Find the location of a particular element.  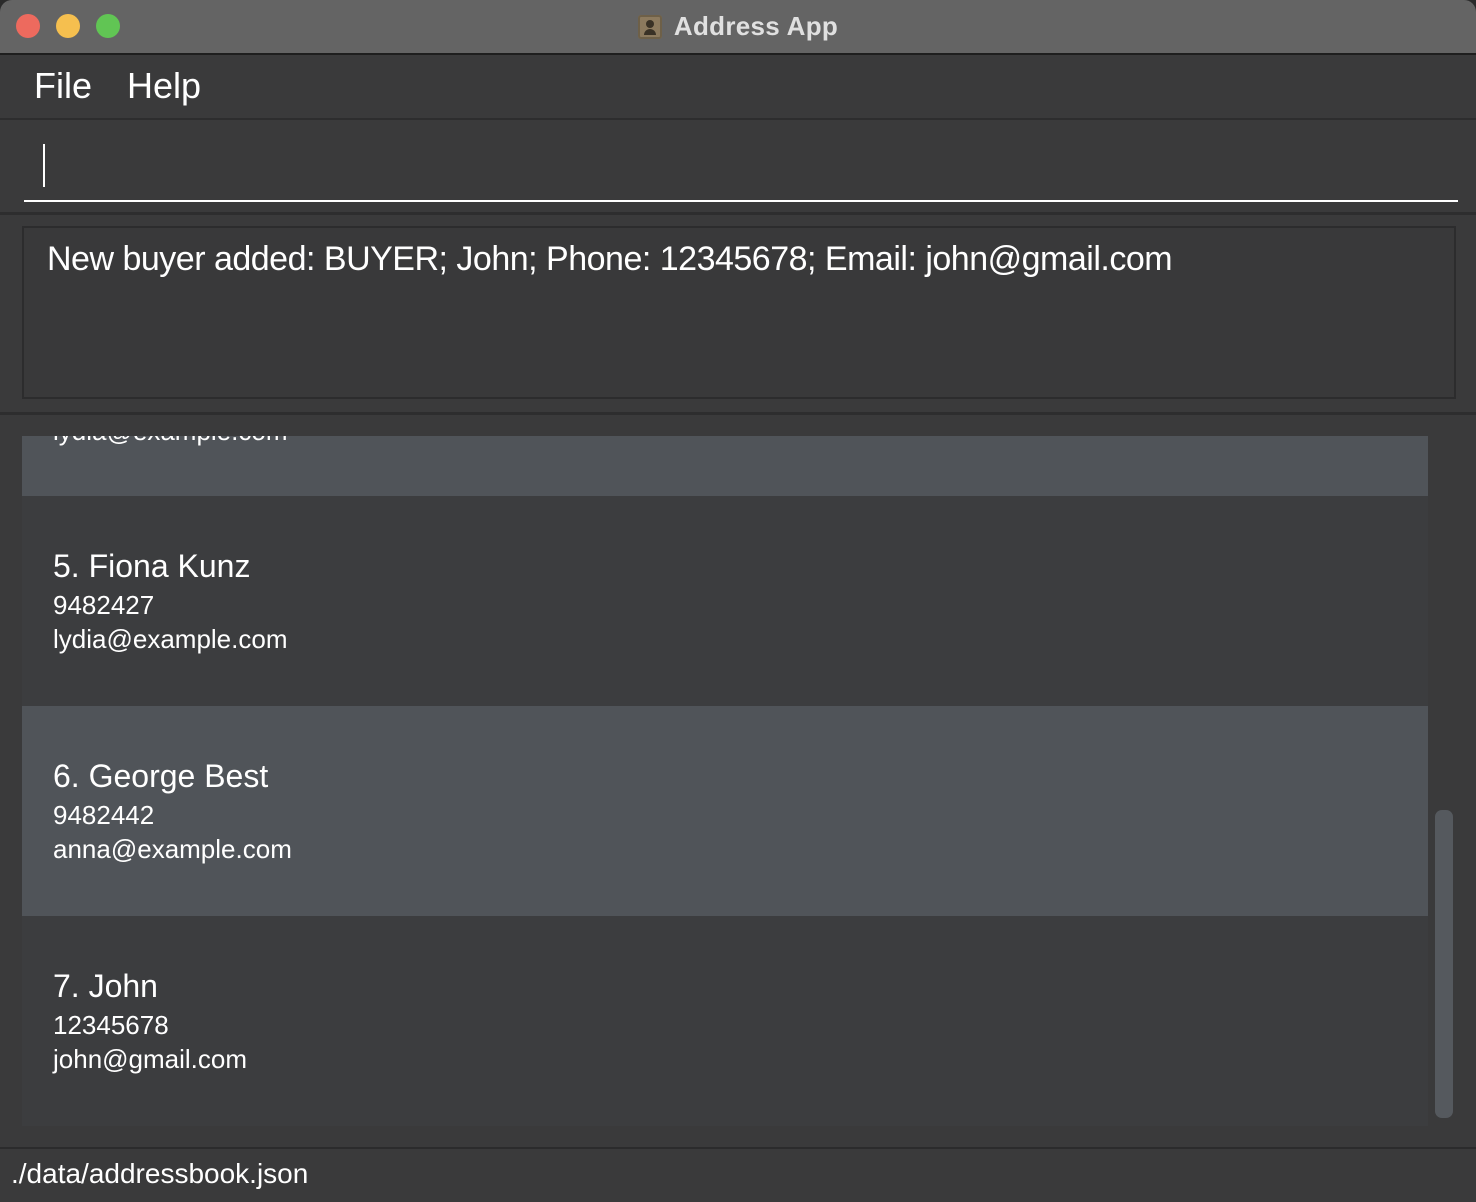

save-file-path: ./data/addressbook.json is located at coordinates (160, 1173).